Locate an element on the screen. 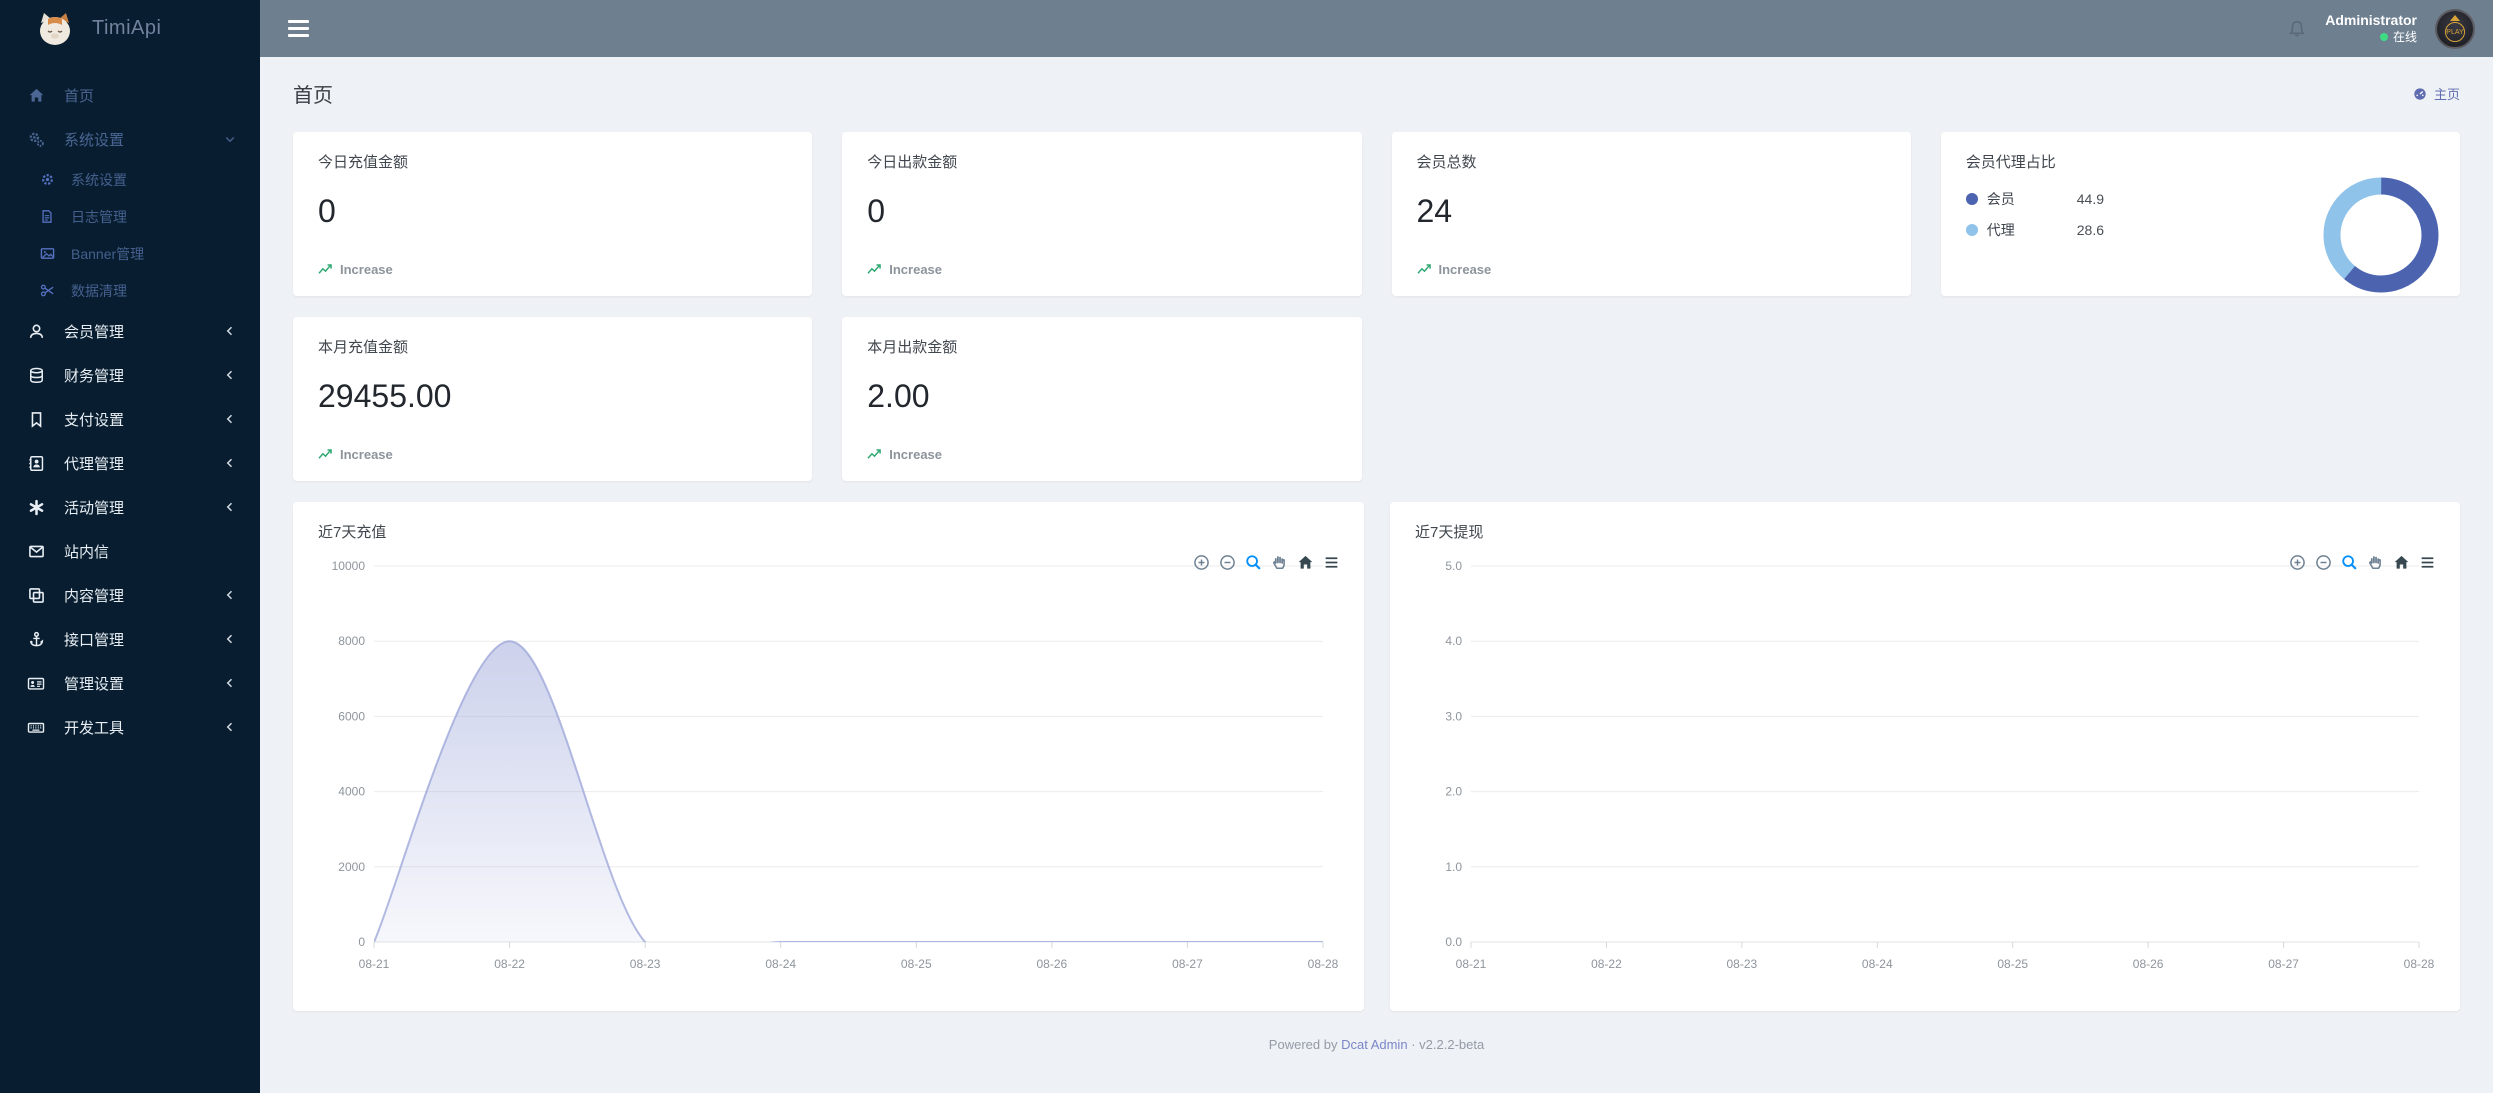 This screenshot has width=2493, height=1093. sidebar-item-label: 活动管理 is located at coordinates (94, 508).